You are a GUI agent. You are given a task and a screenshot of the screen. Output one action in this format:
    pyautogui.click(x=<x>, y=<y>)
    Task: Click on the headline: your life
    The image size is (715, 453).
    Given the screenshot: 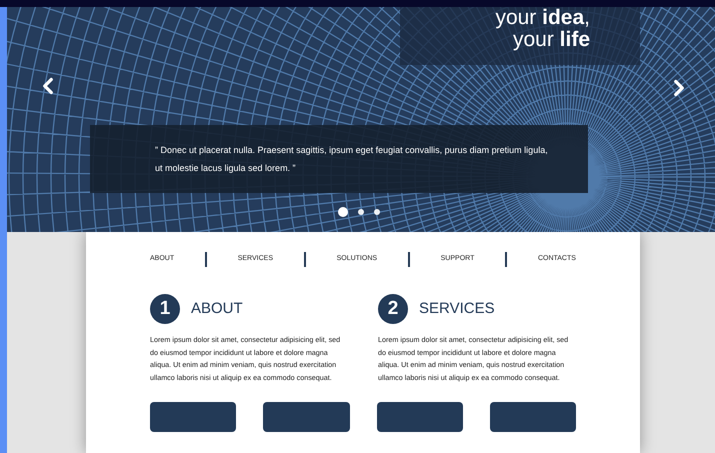 What is the action you would take?
    pyautogui.click(x=551, y=40)
    